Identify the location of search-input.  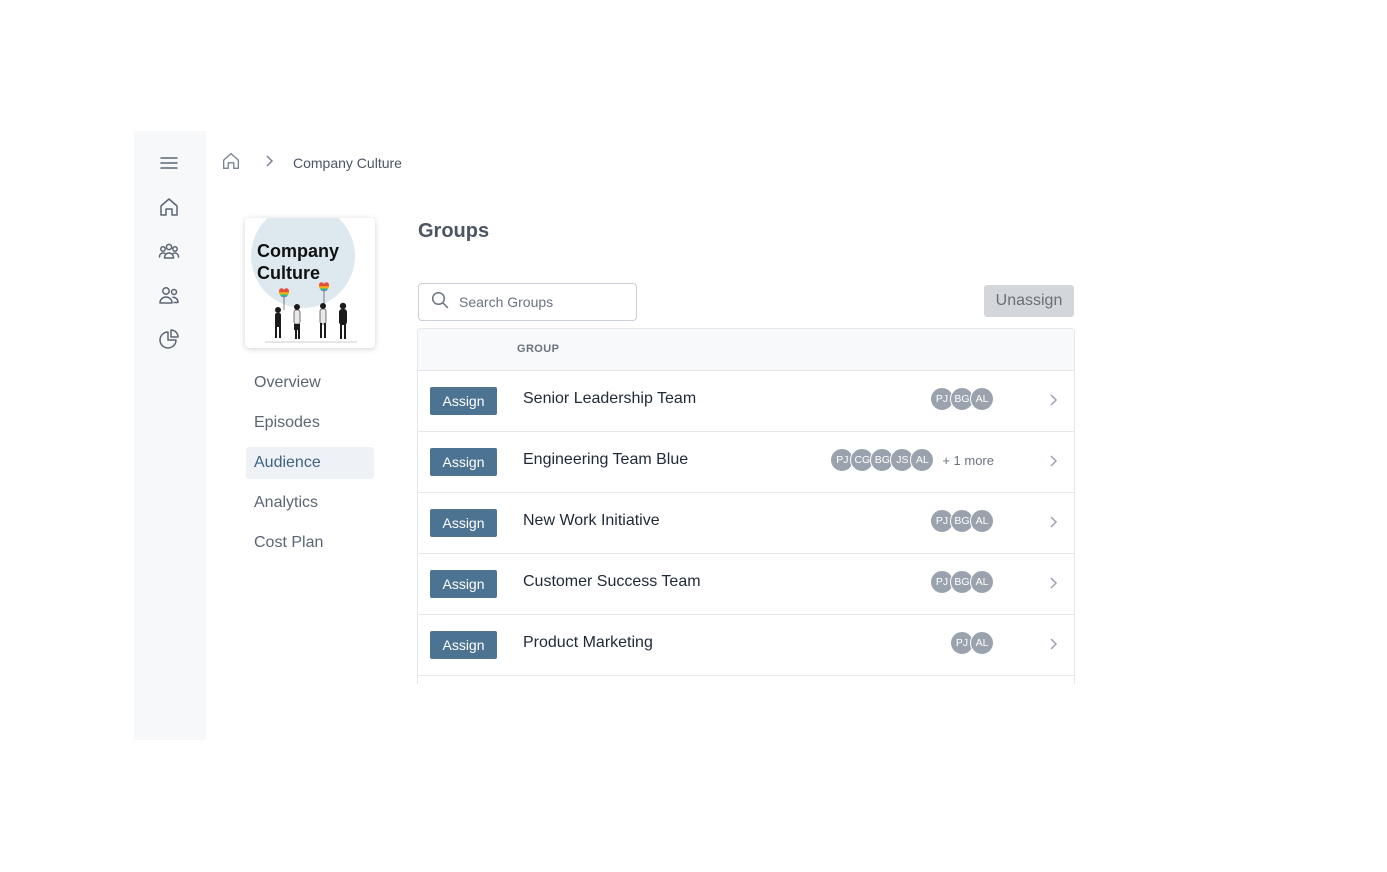
(539, 302).